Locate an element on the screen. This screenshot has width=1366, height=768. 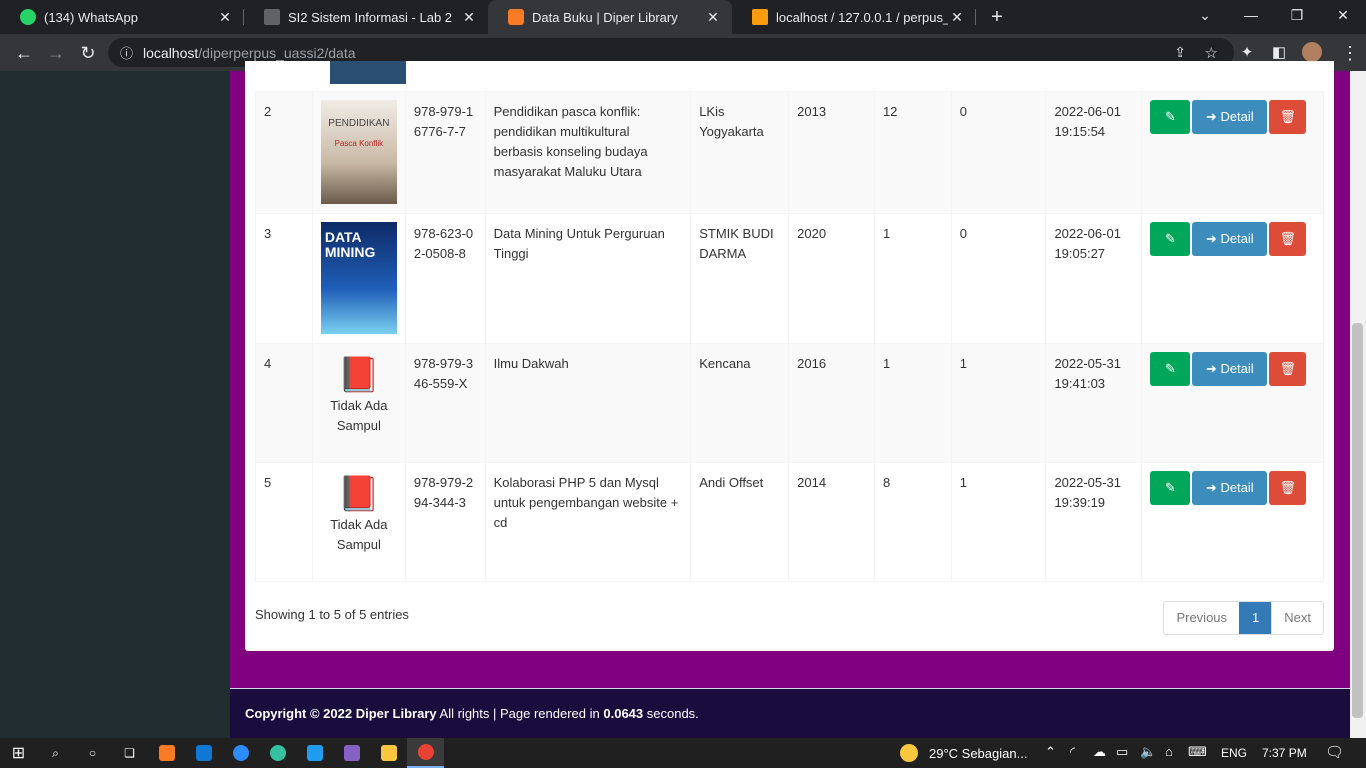
stock-cell: 1 is located at coordinates (912, 278).